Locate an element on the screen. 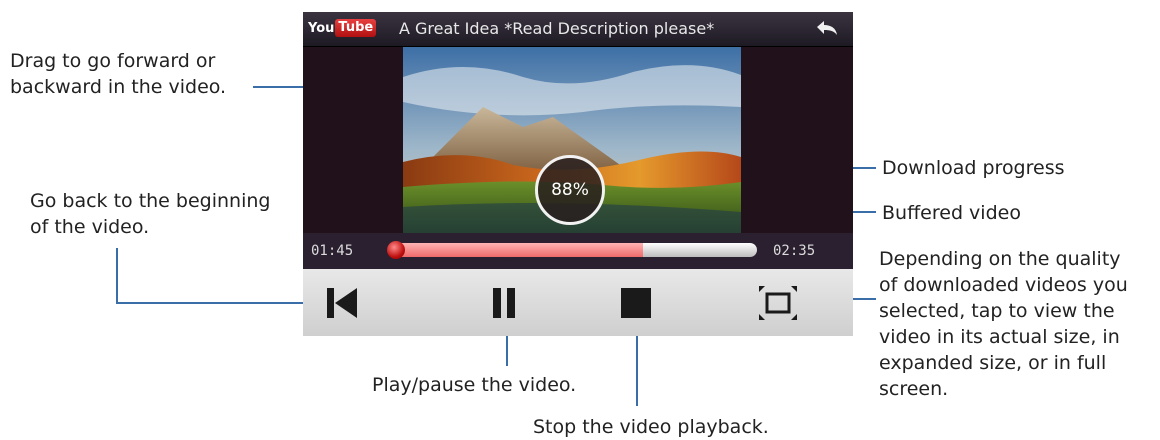 Image resolution: width=1160 pixels, height=440 pixels. callout-drag-line2: backward in the video. is located at coordinates (118, 87).